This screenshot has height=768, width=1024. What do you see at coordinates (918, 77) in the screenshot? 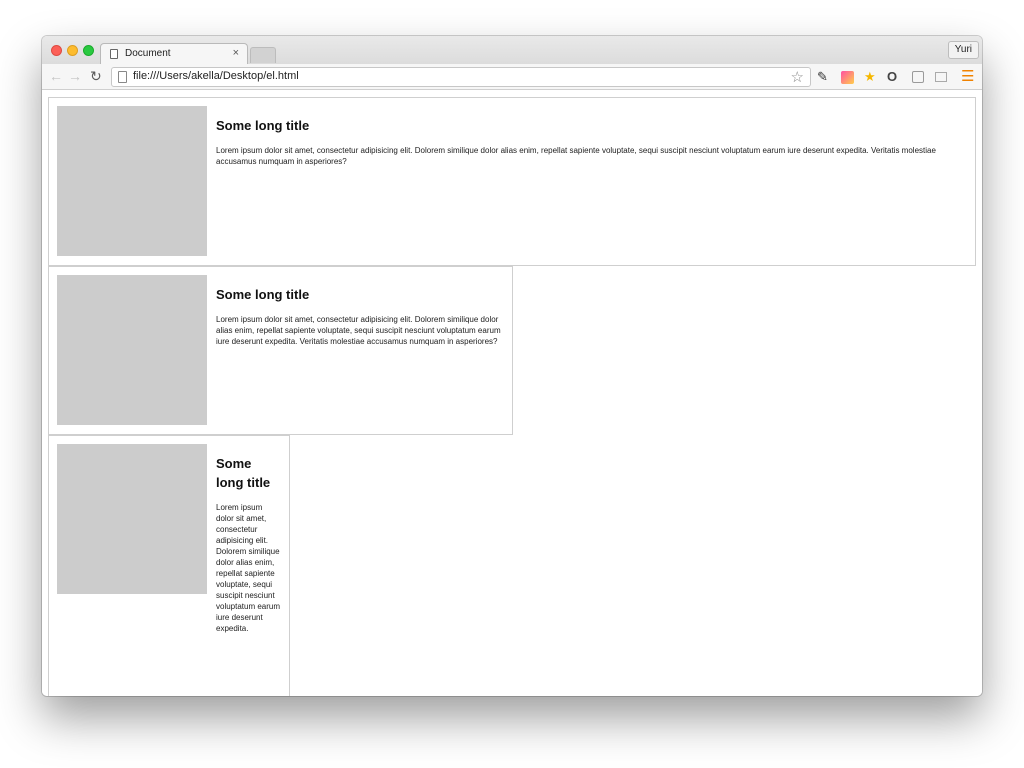
I see `square-extension-icon` at bounding box center [918, 77].